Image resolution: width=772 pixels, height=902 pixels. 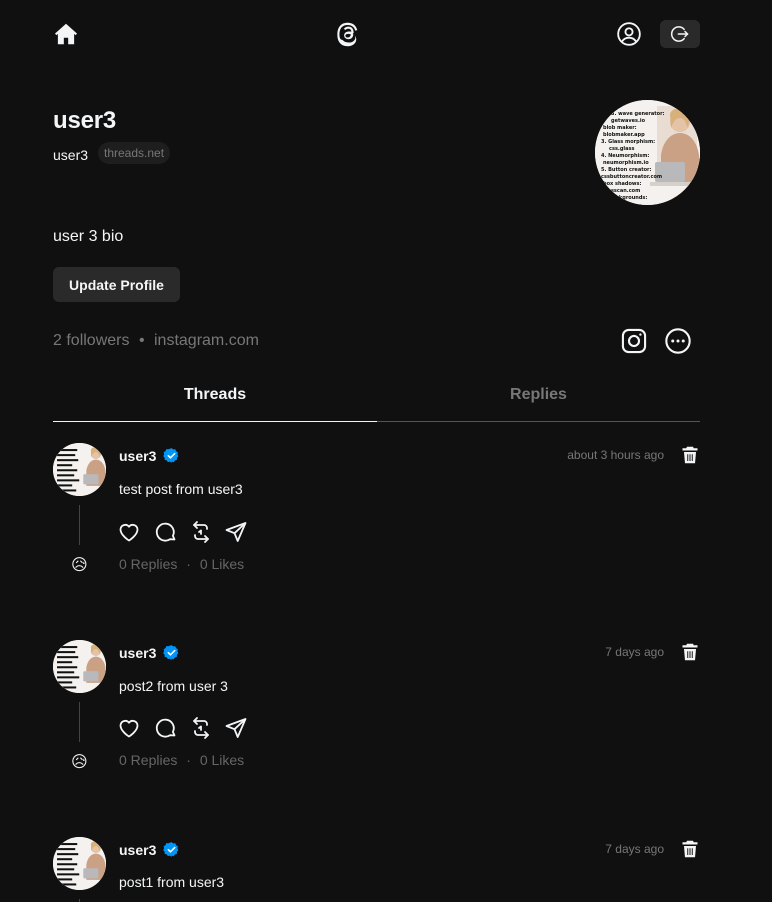 I want to click on post-text: post2 from user 3, so click(x=173, y=686).